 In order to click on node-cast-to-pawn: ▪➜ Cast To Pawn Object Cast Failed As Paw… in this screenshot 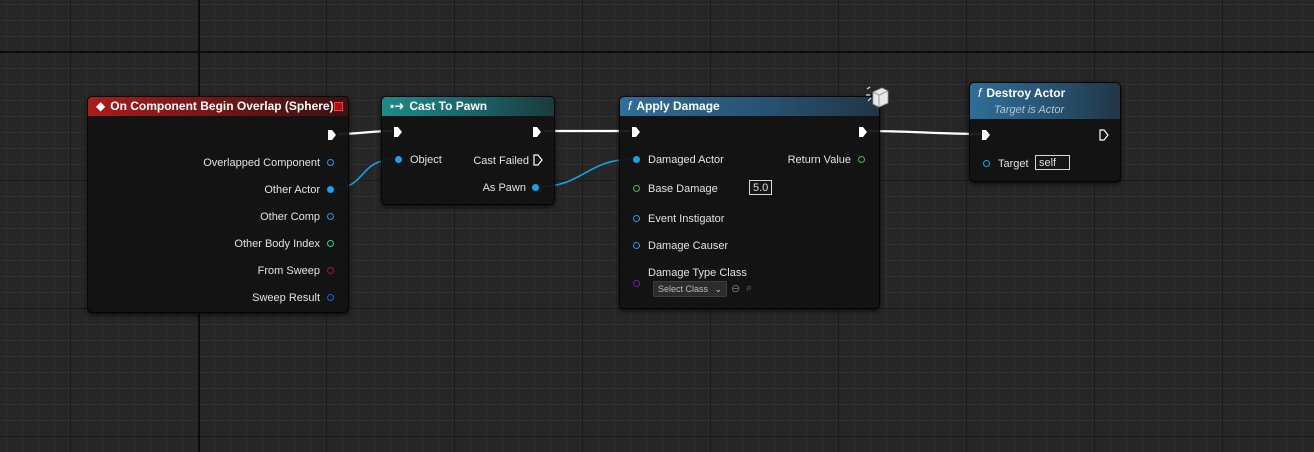, I will do `click(468, 150)`.